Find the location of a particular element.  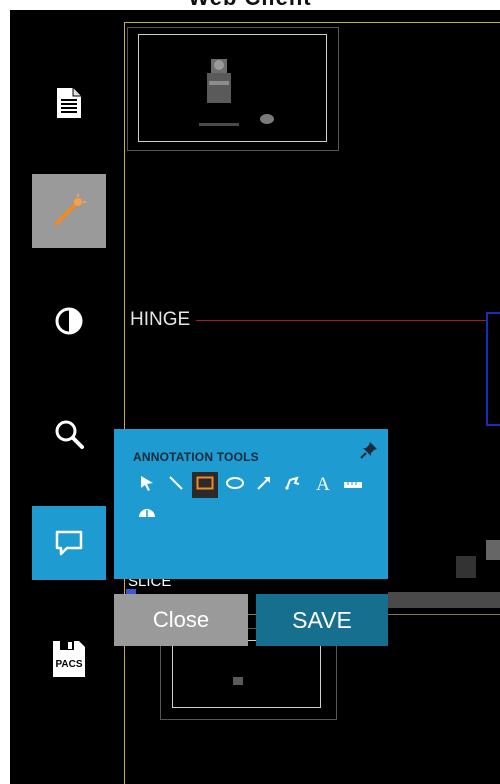

hinge-label: HINGE is located at coordinates (160, 319).